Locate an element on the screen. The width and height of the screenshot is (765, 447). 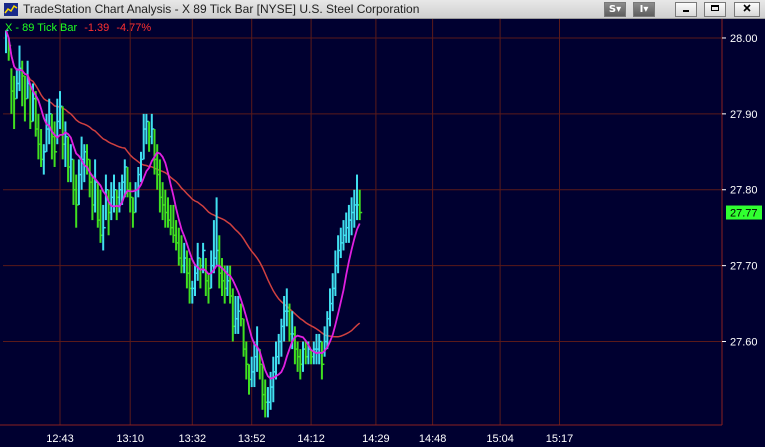
chart-legend: X - 89 Tick Bar -1.39 -4.77% is located at coordinates (78, 28).